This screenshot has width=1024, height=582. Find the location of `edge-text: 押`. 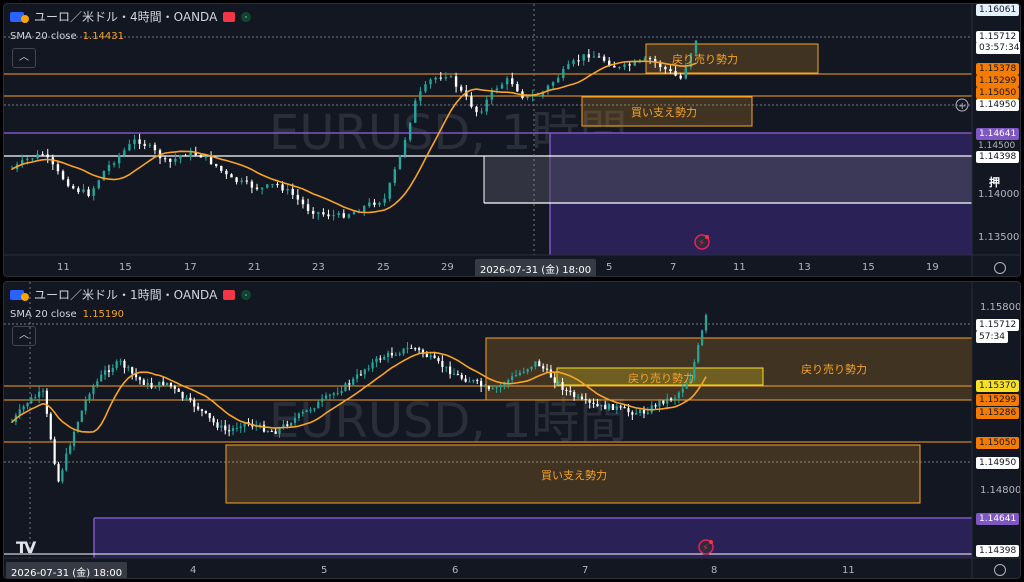

edge-text: 押 is located at coordinates (994, 182).